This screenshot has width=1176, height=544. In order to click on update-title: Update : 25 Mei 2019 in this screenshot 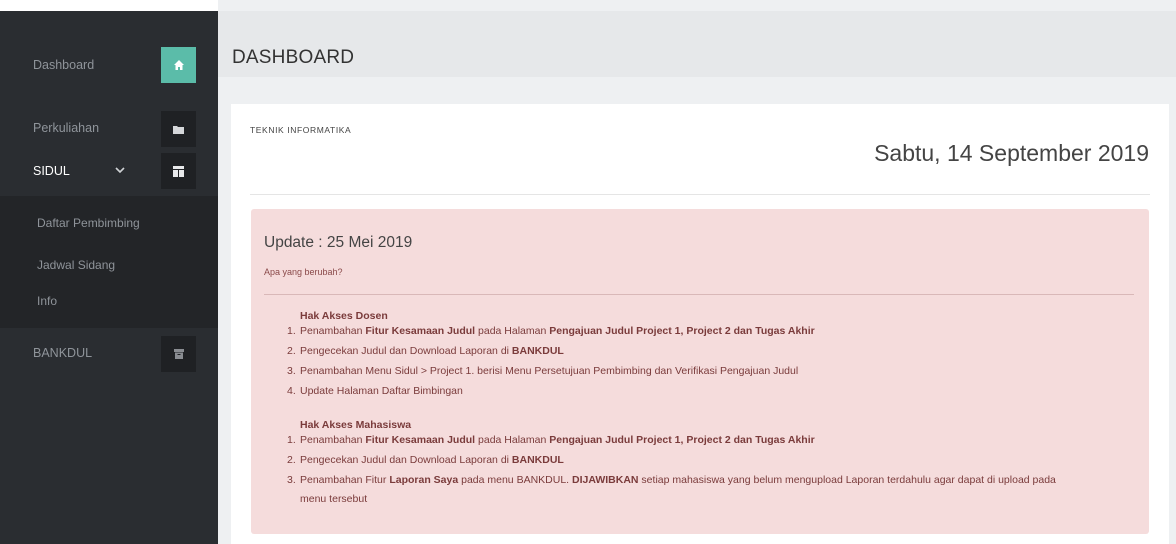, I will do `click(338, 242)`.